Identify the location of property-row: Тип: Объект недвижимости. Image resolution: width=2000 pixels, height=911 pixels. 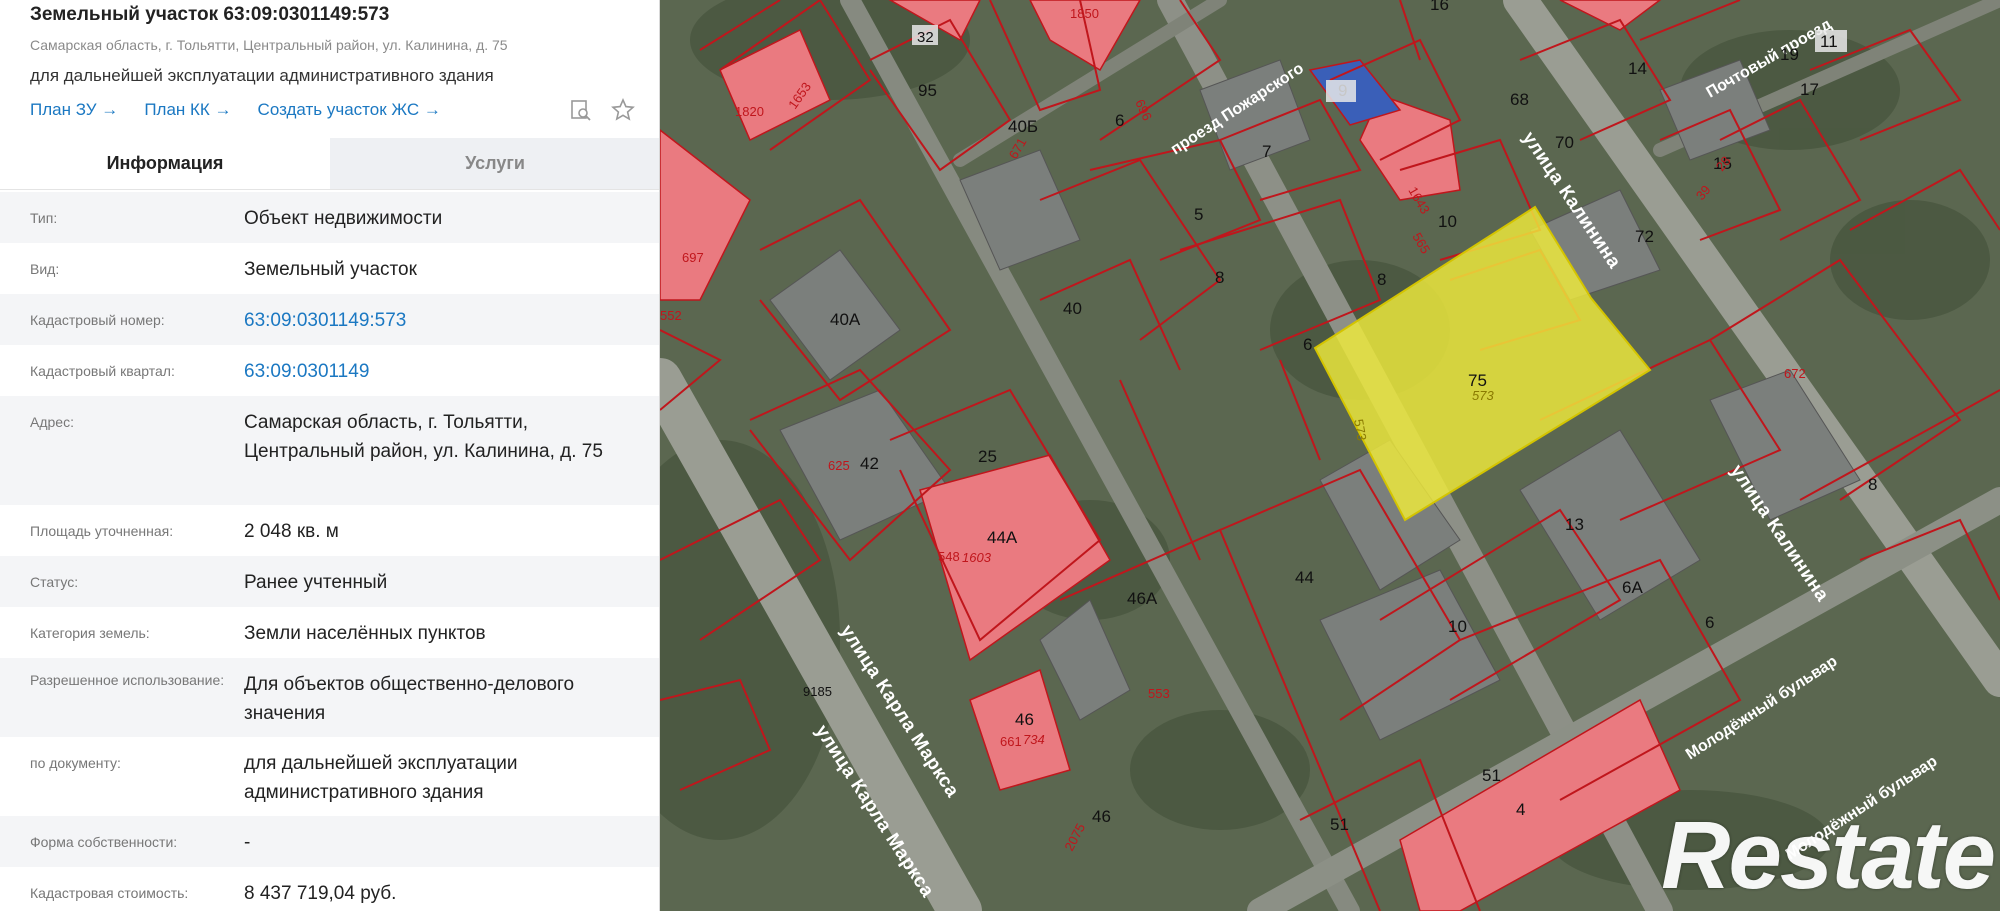
(329, 217).